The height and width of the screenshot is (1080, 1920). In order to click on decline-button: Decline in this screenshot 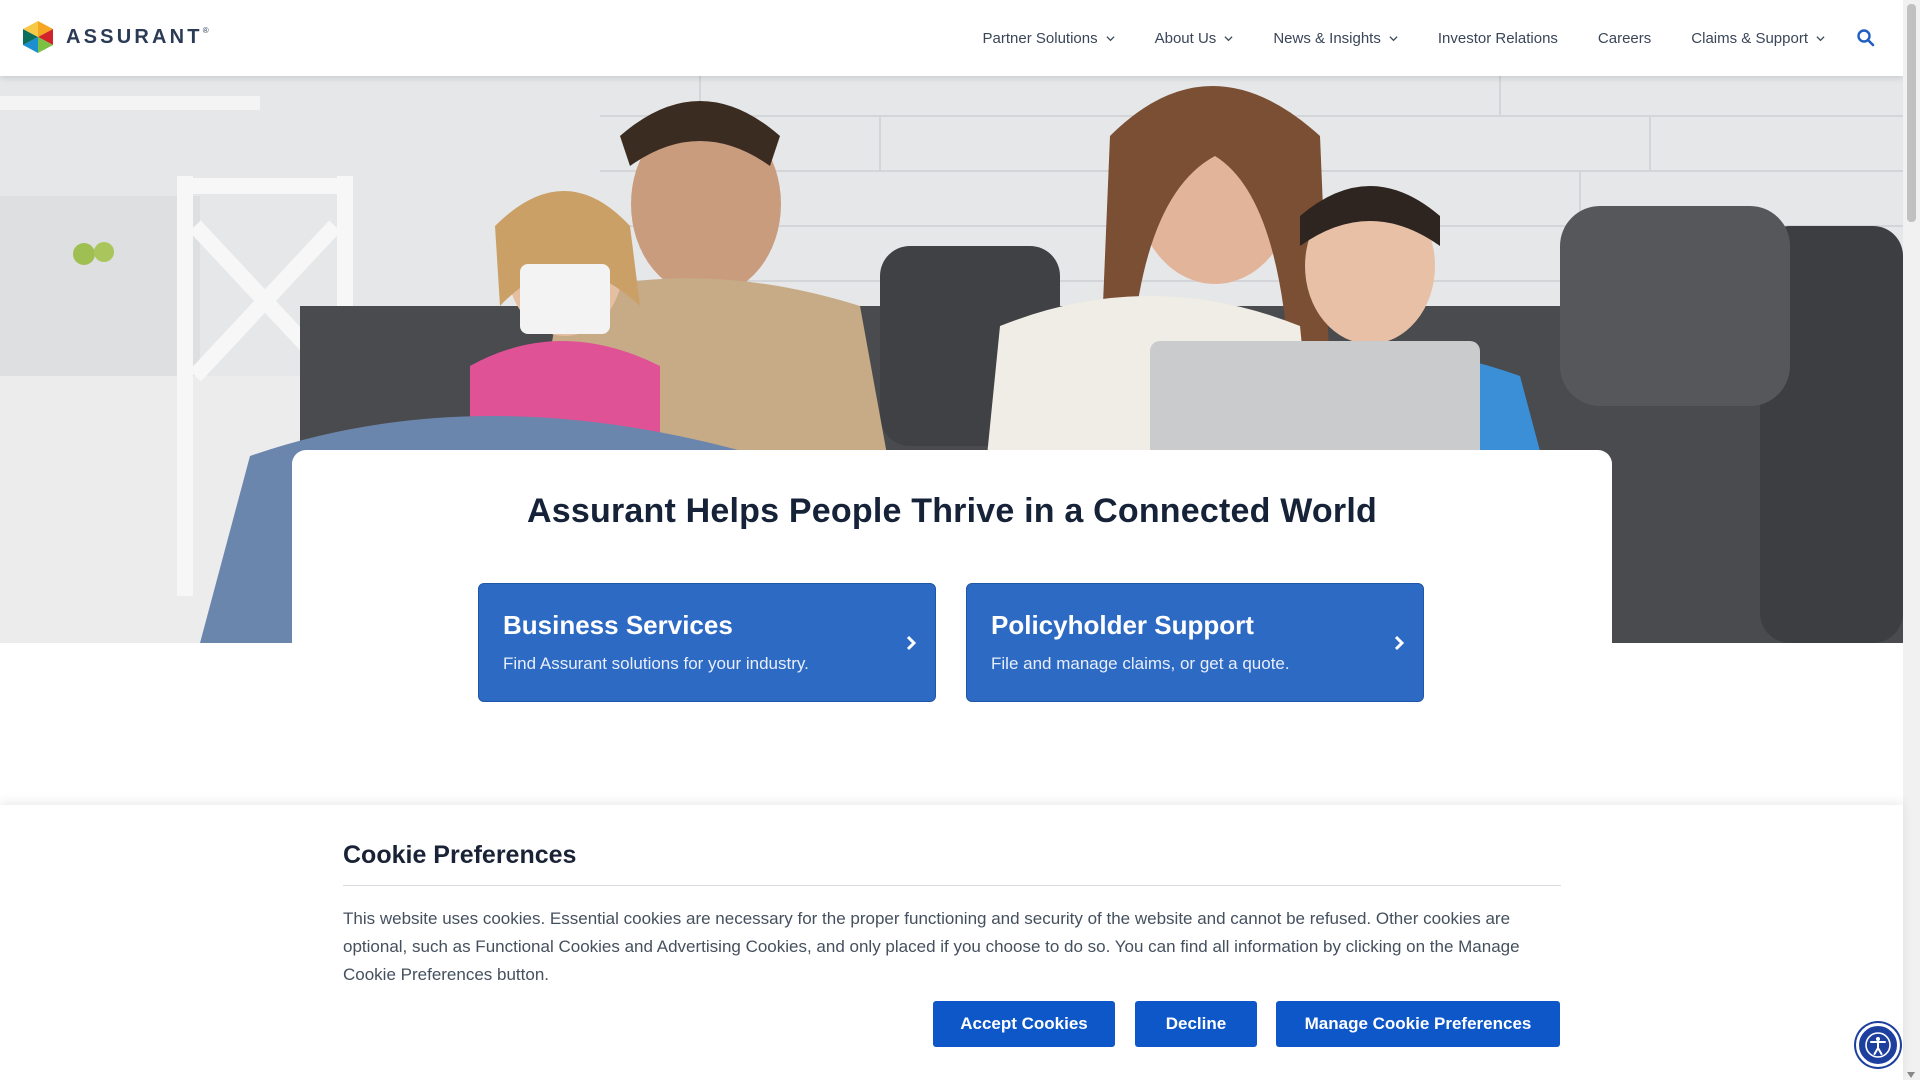, I will do `click(1196, 1024)`.